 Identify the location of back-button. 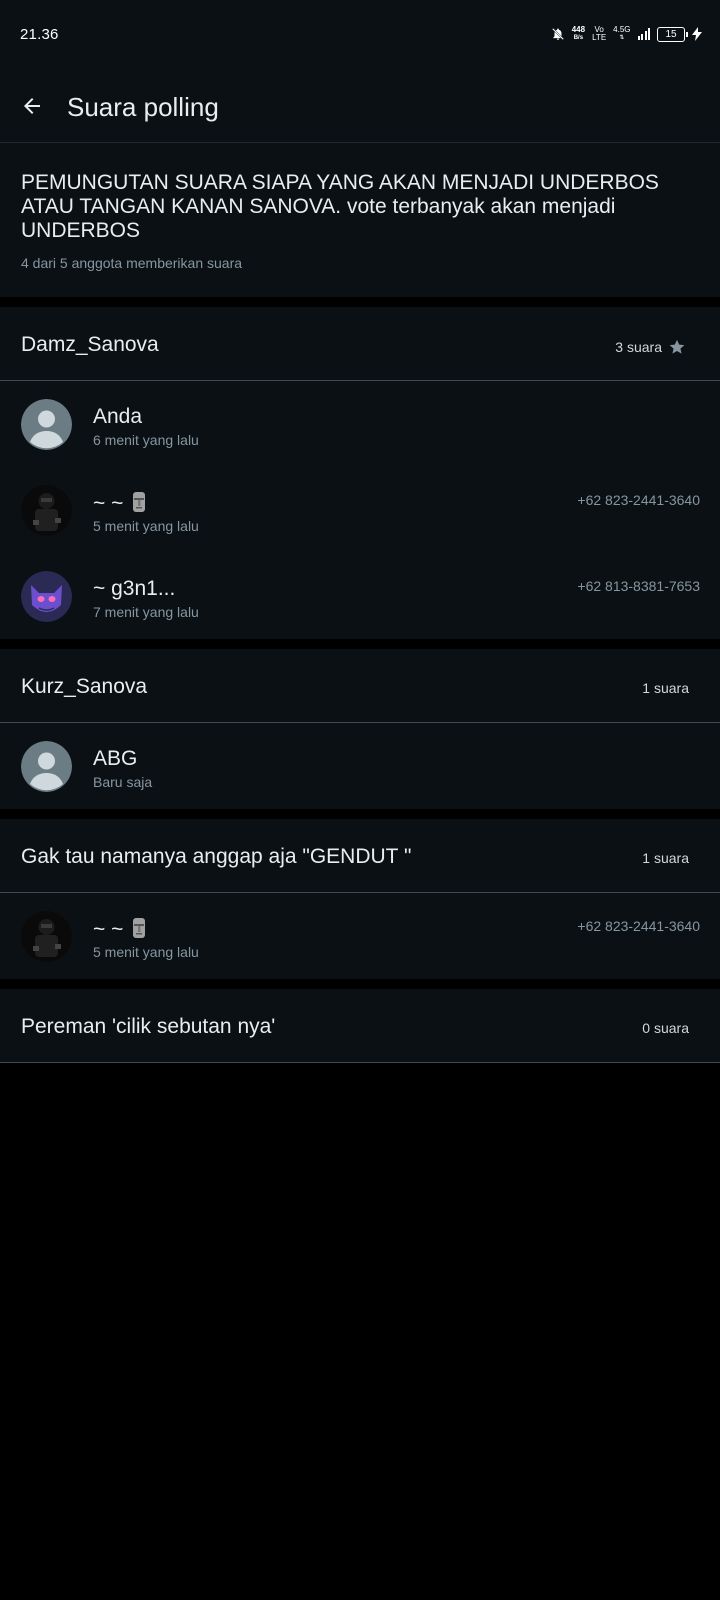
(32, 106).